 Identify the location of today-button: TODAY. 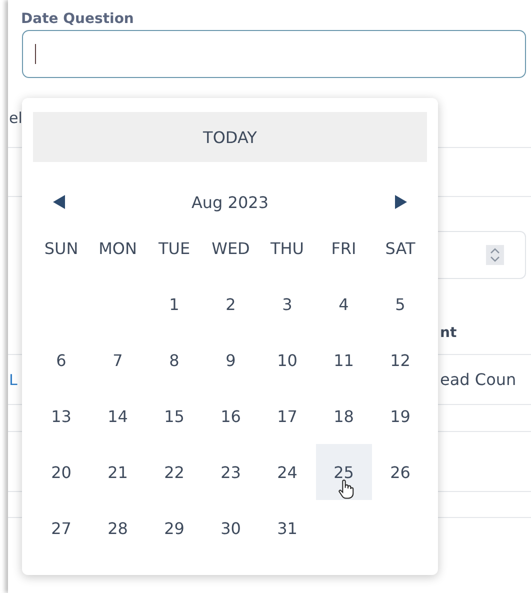
(230, 137).